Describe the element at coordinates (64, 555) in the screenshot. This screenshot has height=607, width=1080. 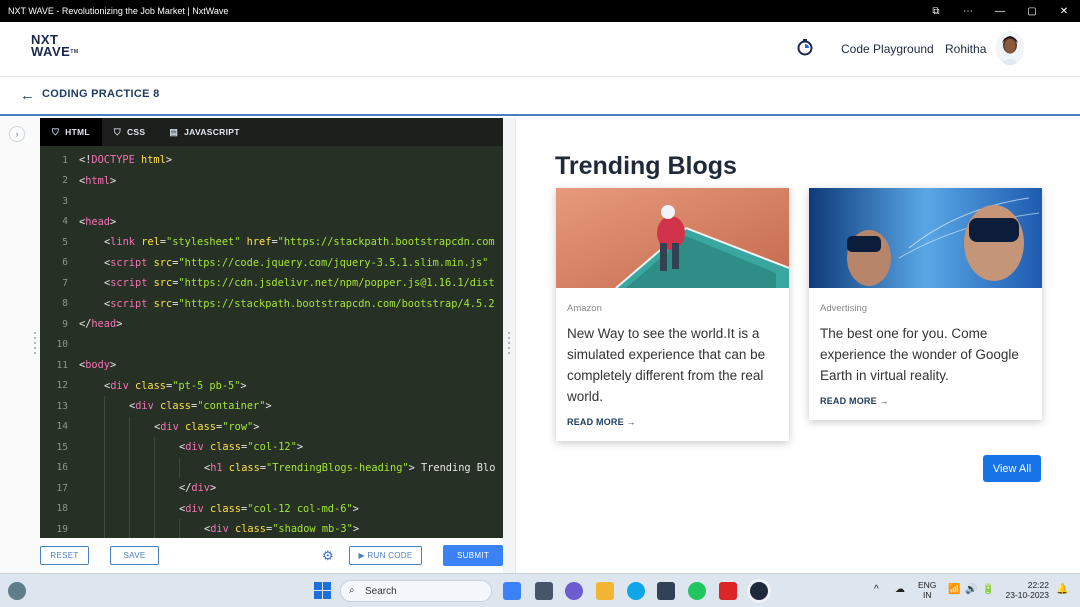
I see `reset-button: RESET` at that location.